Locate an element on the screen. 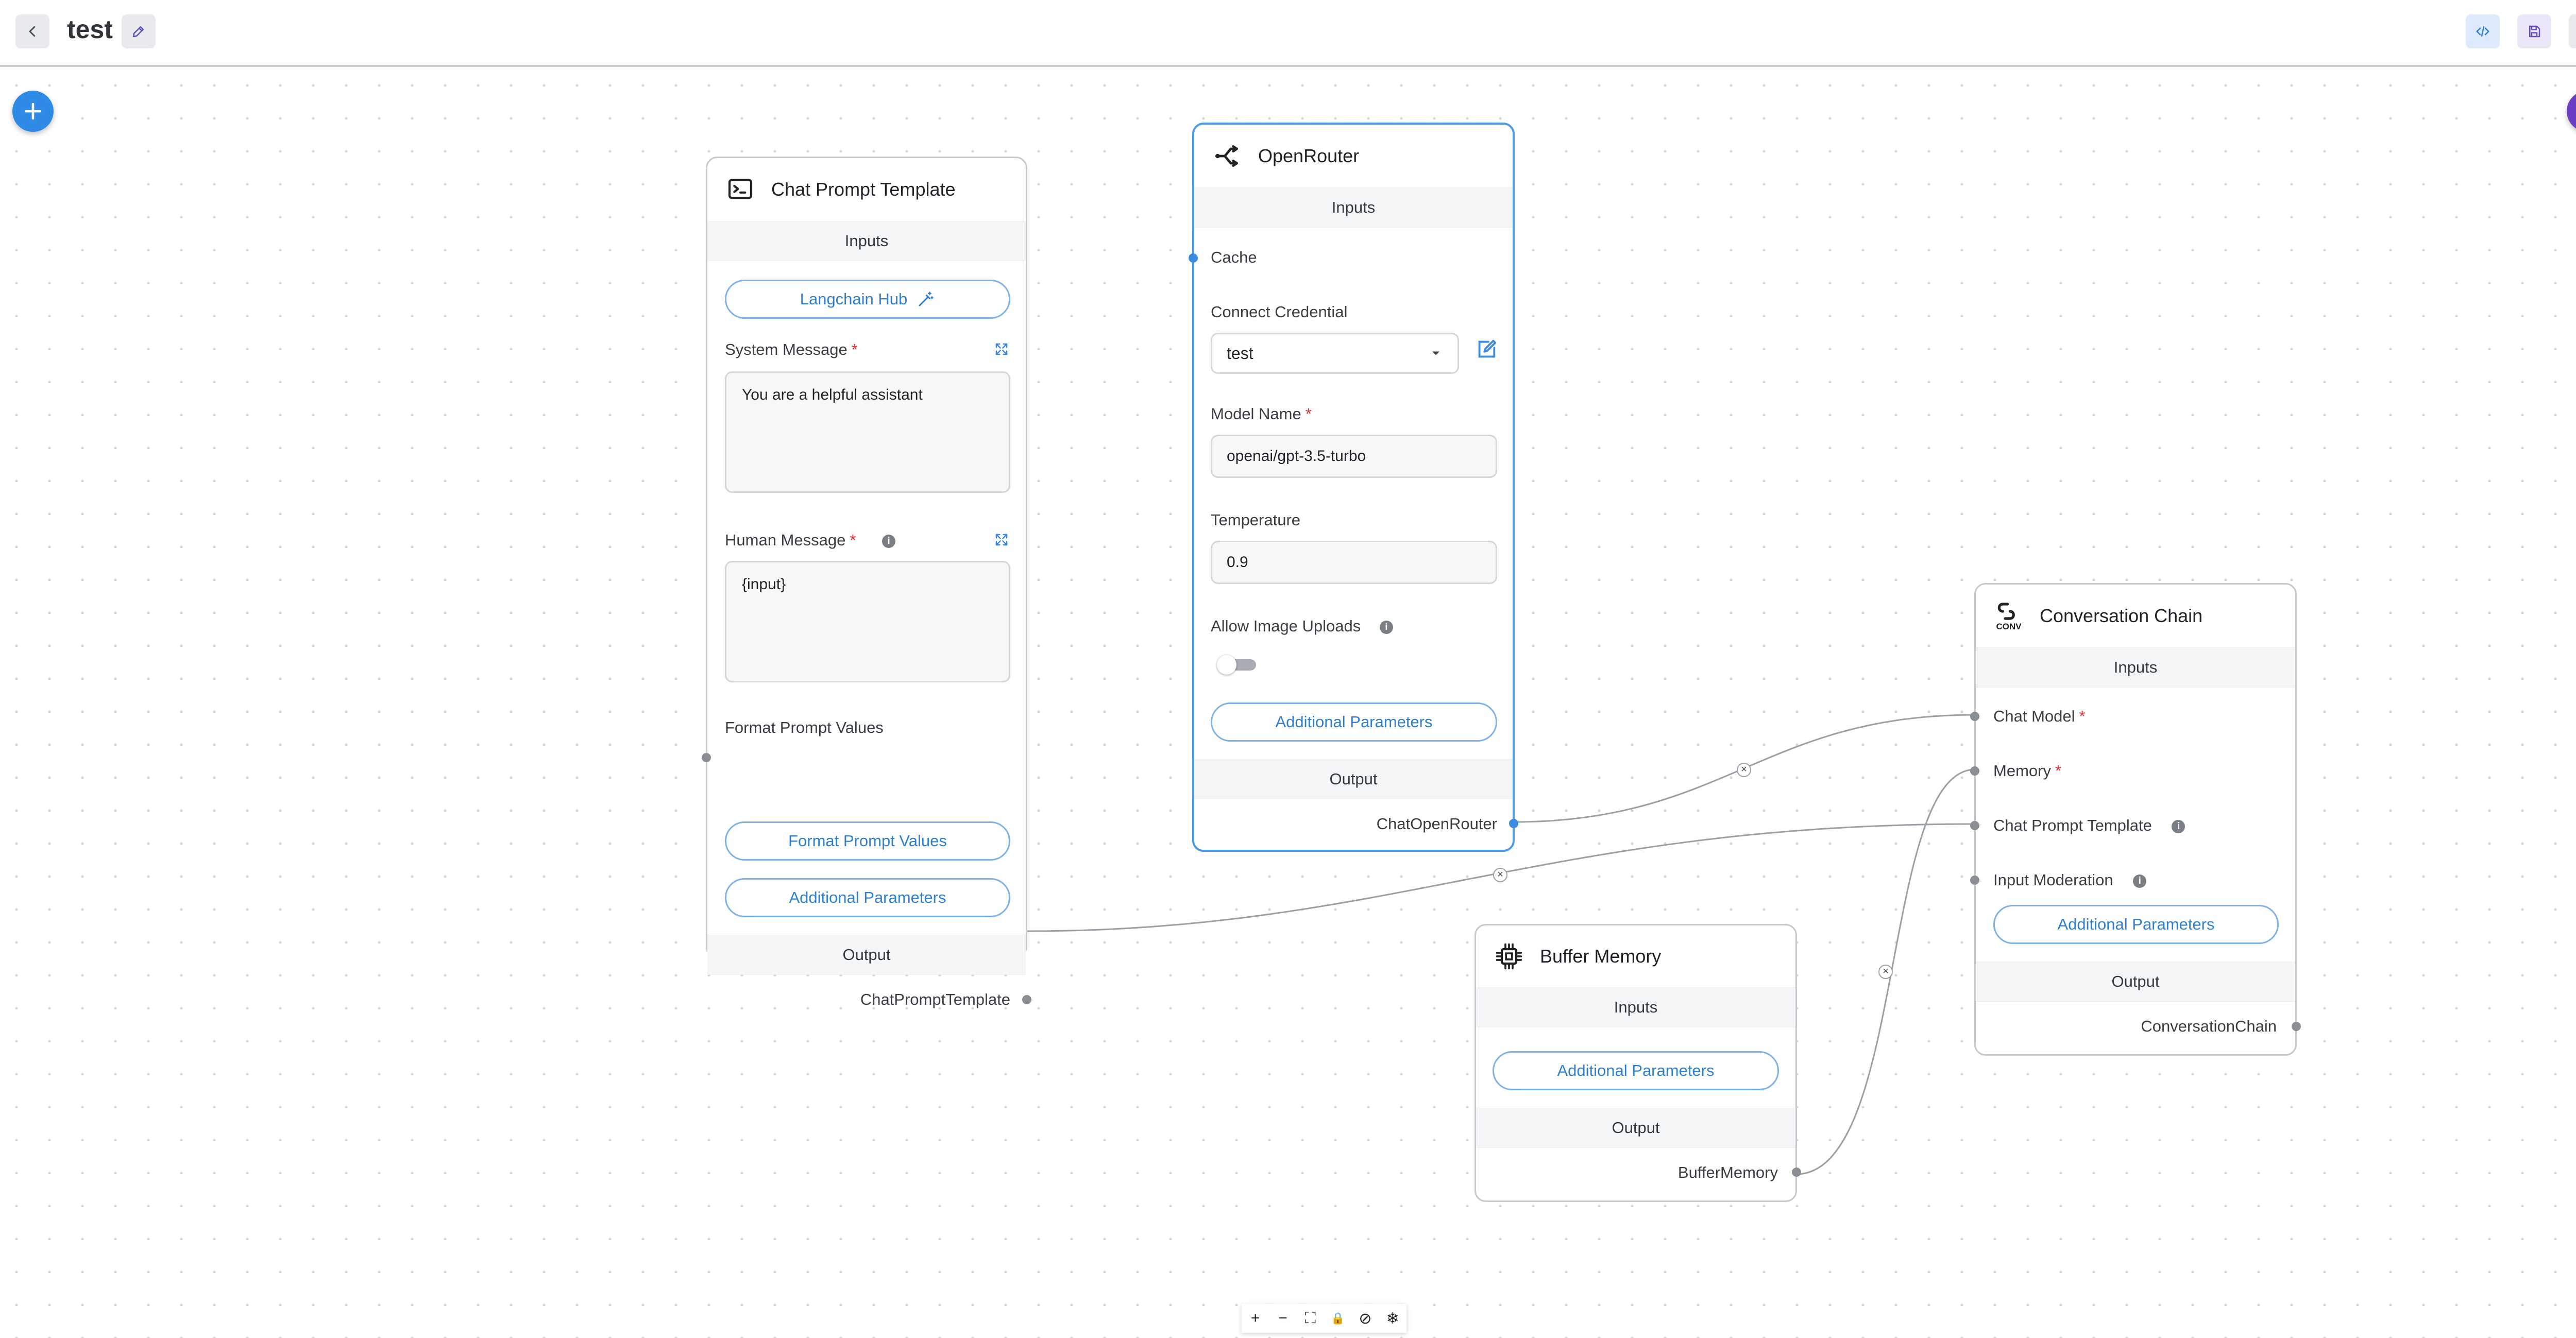 This screenshot has width=2576, height=1338. node-title: OpenRouter is located at coordinates (1309, 155).